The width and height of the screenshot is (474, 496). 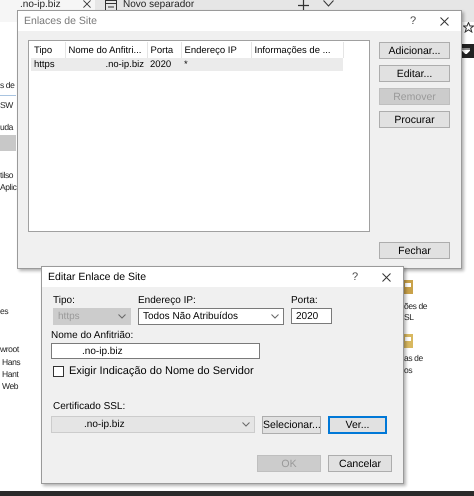 What do you see at coordinates (92, 335) in the screenshot?
I see `field-label: Nome do Anfitrião:` at bounding box center [92, 335].